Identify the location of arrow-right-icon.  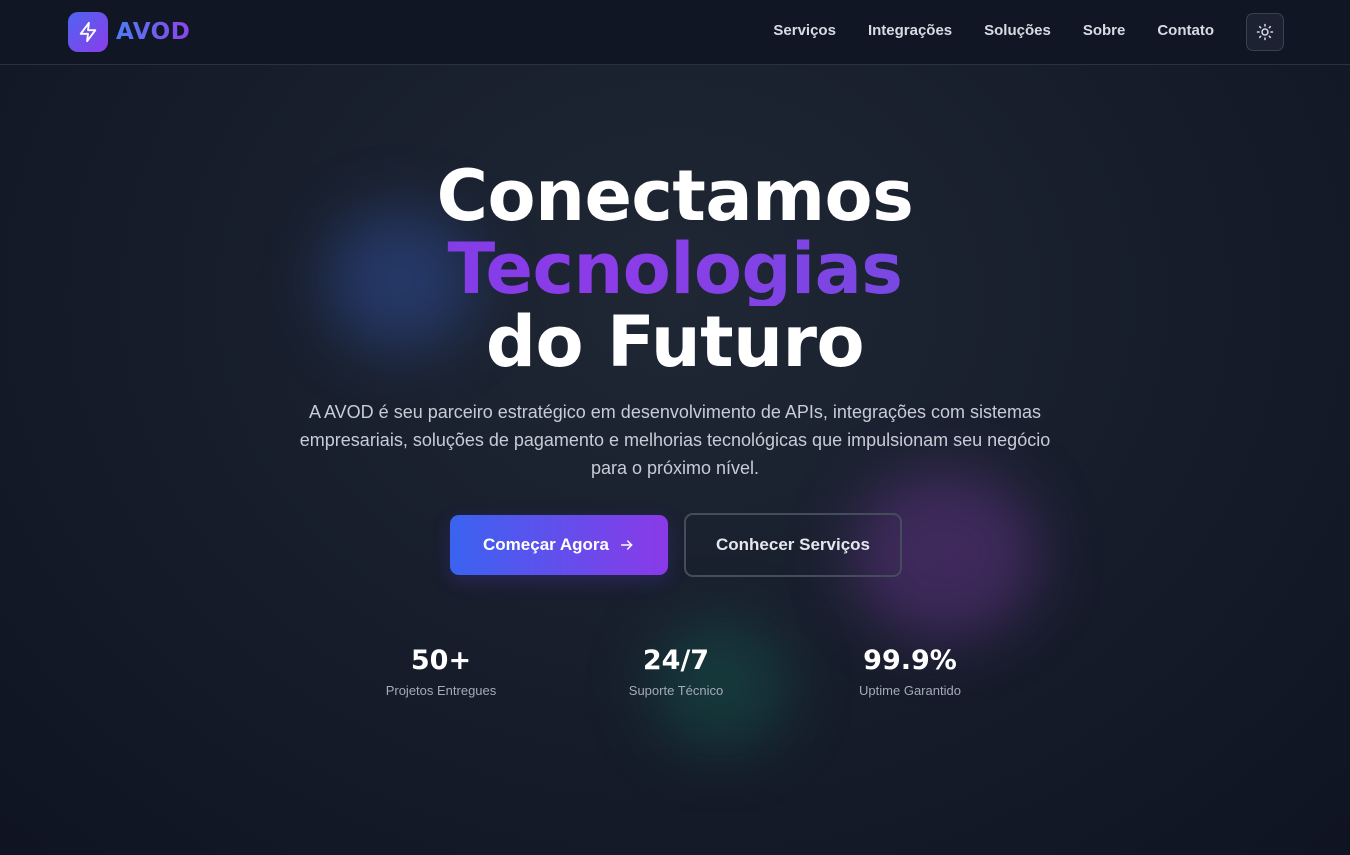
(626, 545).